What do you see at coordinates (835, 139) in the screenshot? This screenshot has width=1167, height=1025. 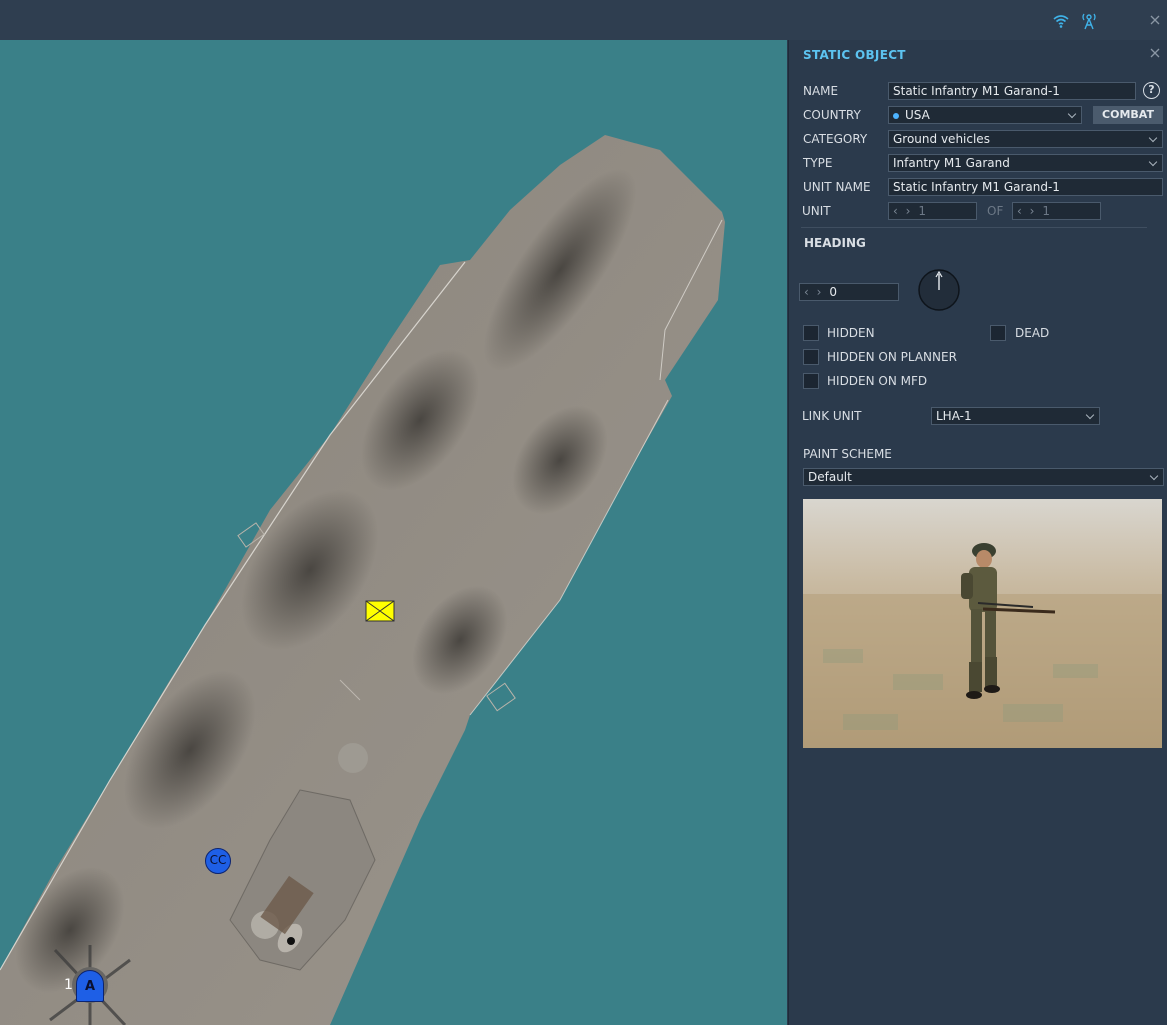 I see `category-label: CATEGORY` at bounding box center [835, 139].